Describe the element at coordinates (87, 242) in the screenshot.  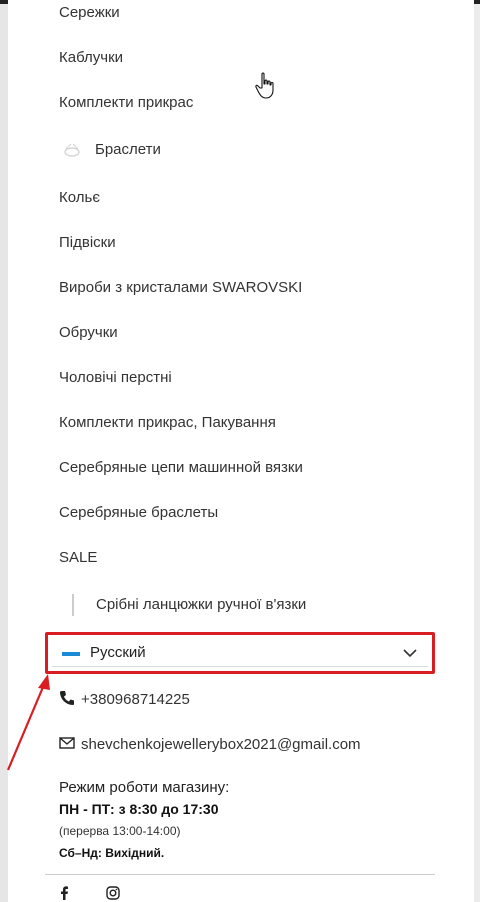
I see `menu-item-pendants: Підвіски` at that location.